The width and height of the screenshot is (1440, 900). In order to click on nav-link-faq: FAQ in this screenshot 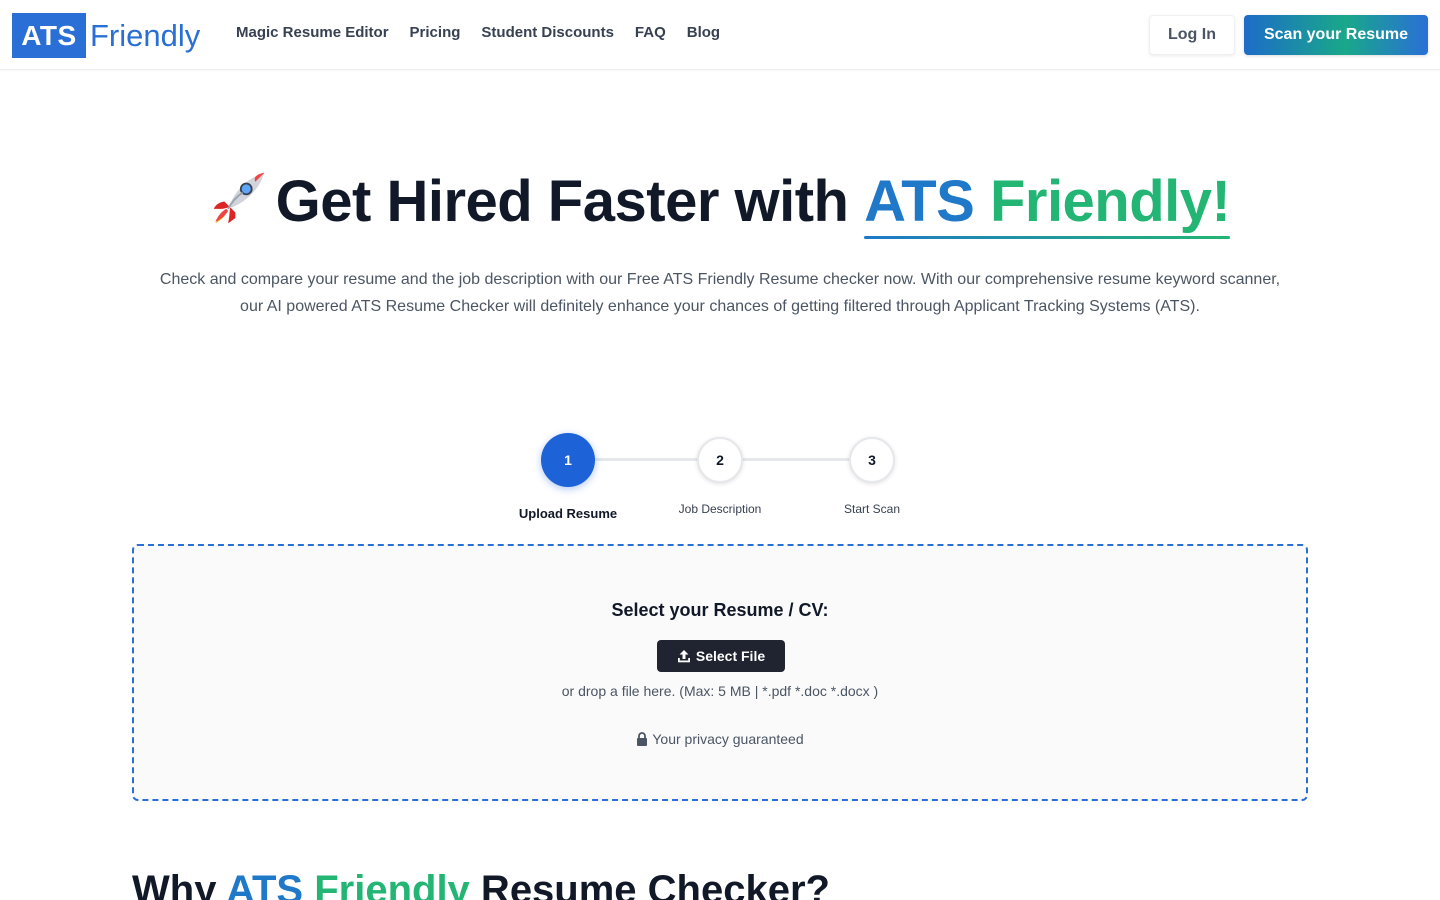, I will do `click(650, 32)`.